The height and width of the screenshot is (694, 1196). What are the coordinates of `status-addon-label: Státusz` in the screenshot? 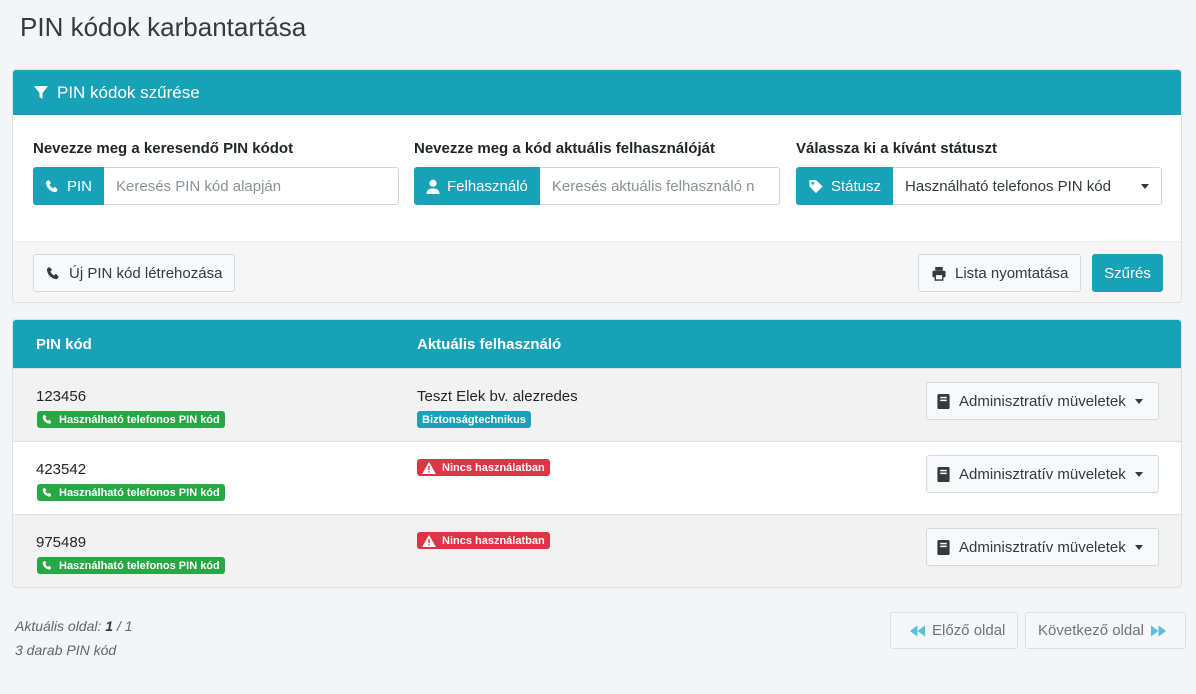 It's located at (856, 186).